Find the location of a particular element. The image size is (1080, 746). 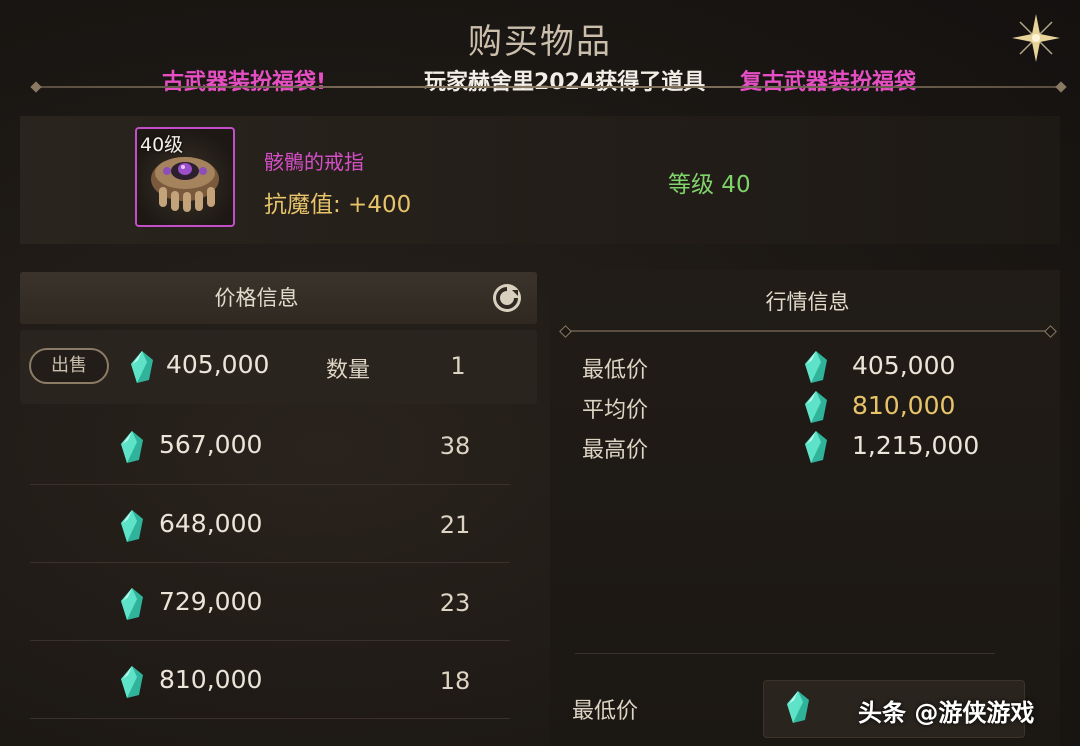

listing-price: 729,000 is located at coordinates (211, 601).